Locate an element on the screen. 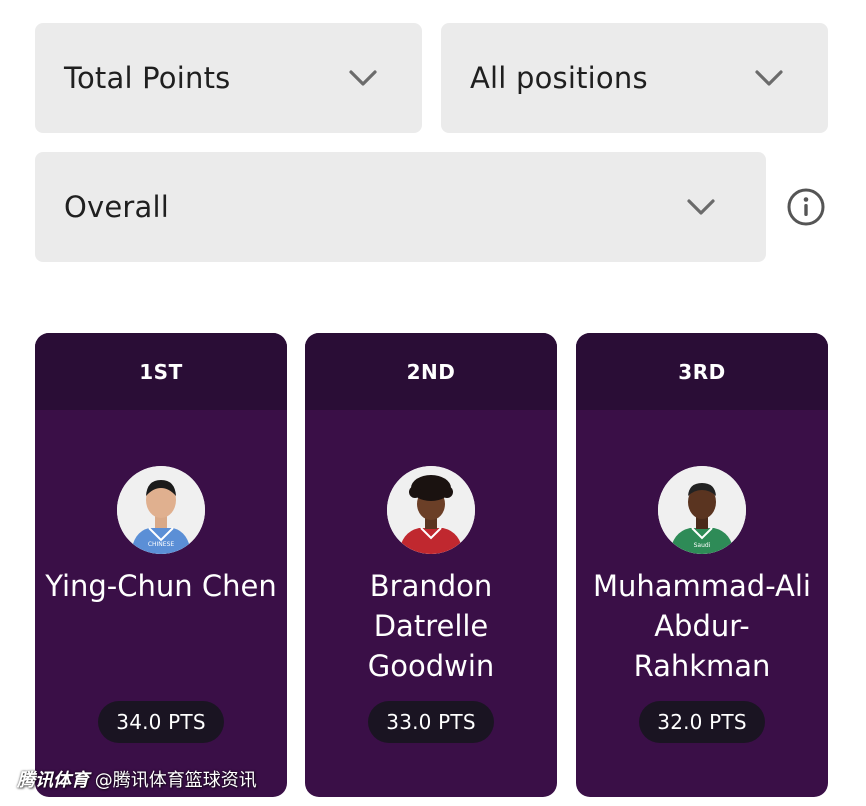 Image resolution: width=866 pixels, height=806 pixels. position-select-value: All positions is located at coordinates (559, 78).